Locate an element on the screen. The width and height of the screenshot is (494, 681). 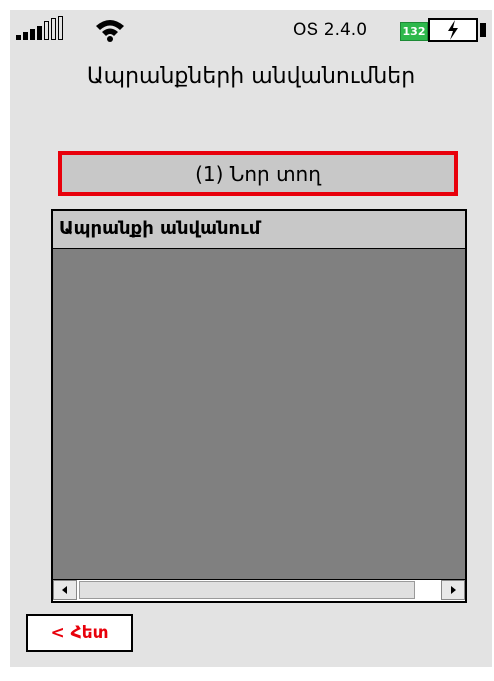
battery-level-badge: 132 is located at coordinates (414, 31).